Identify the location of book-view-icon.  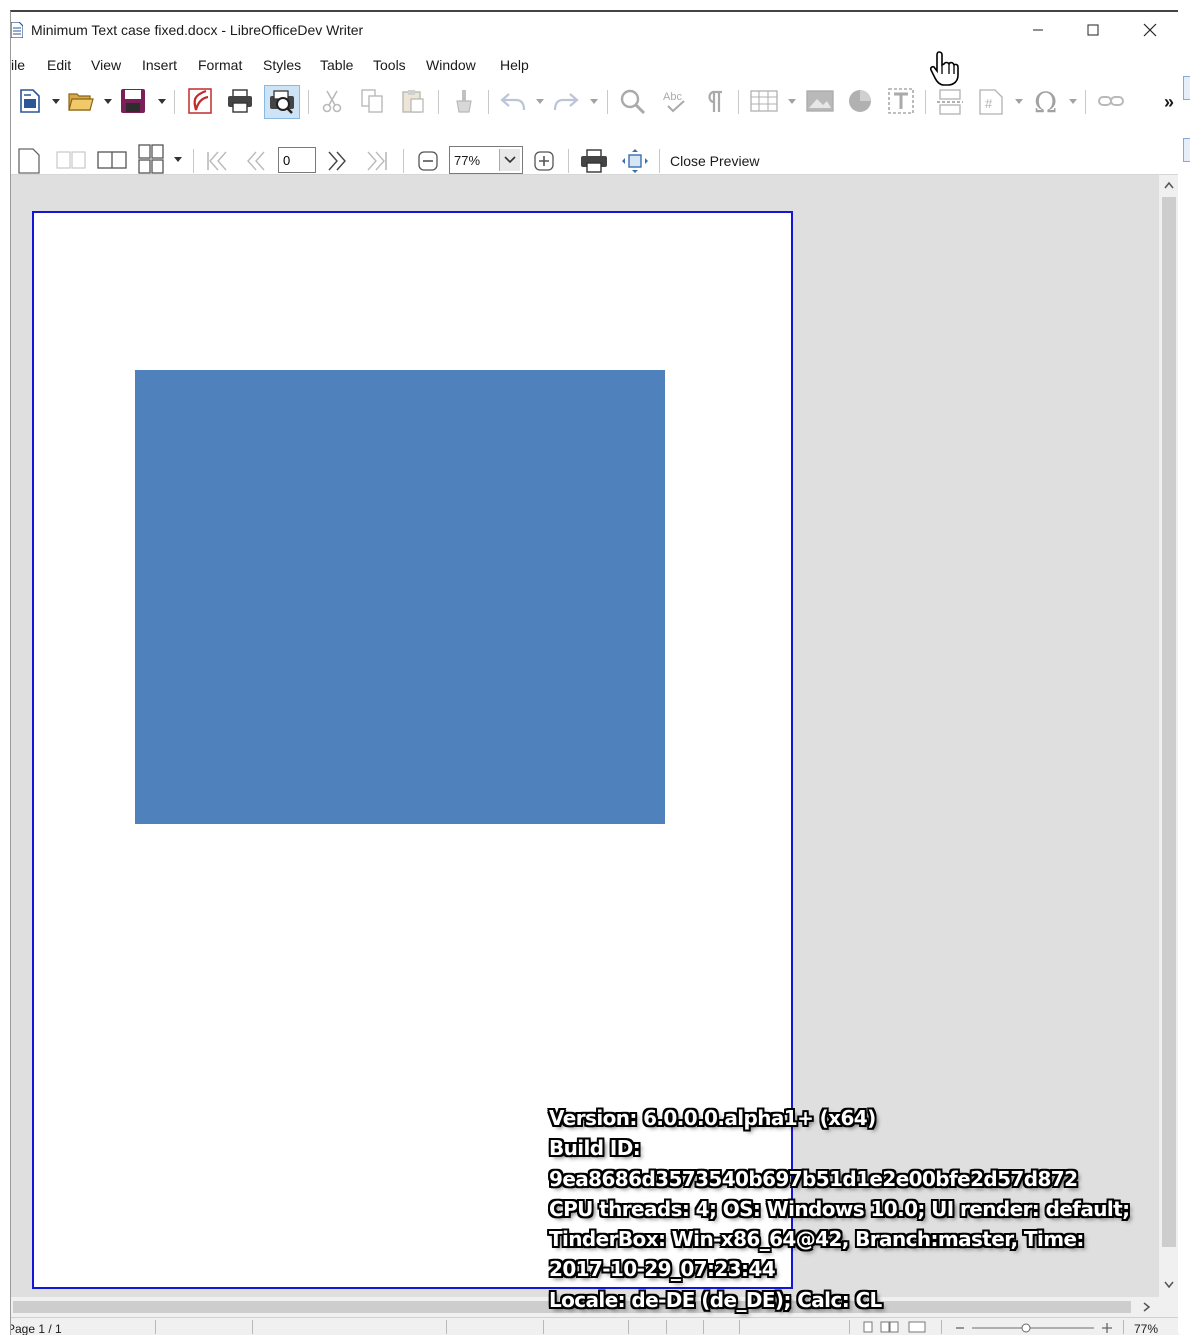
(112, 160).